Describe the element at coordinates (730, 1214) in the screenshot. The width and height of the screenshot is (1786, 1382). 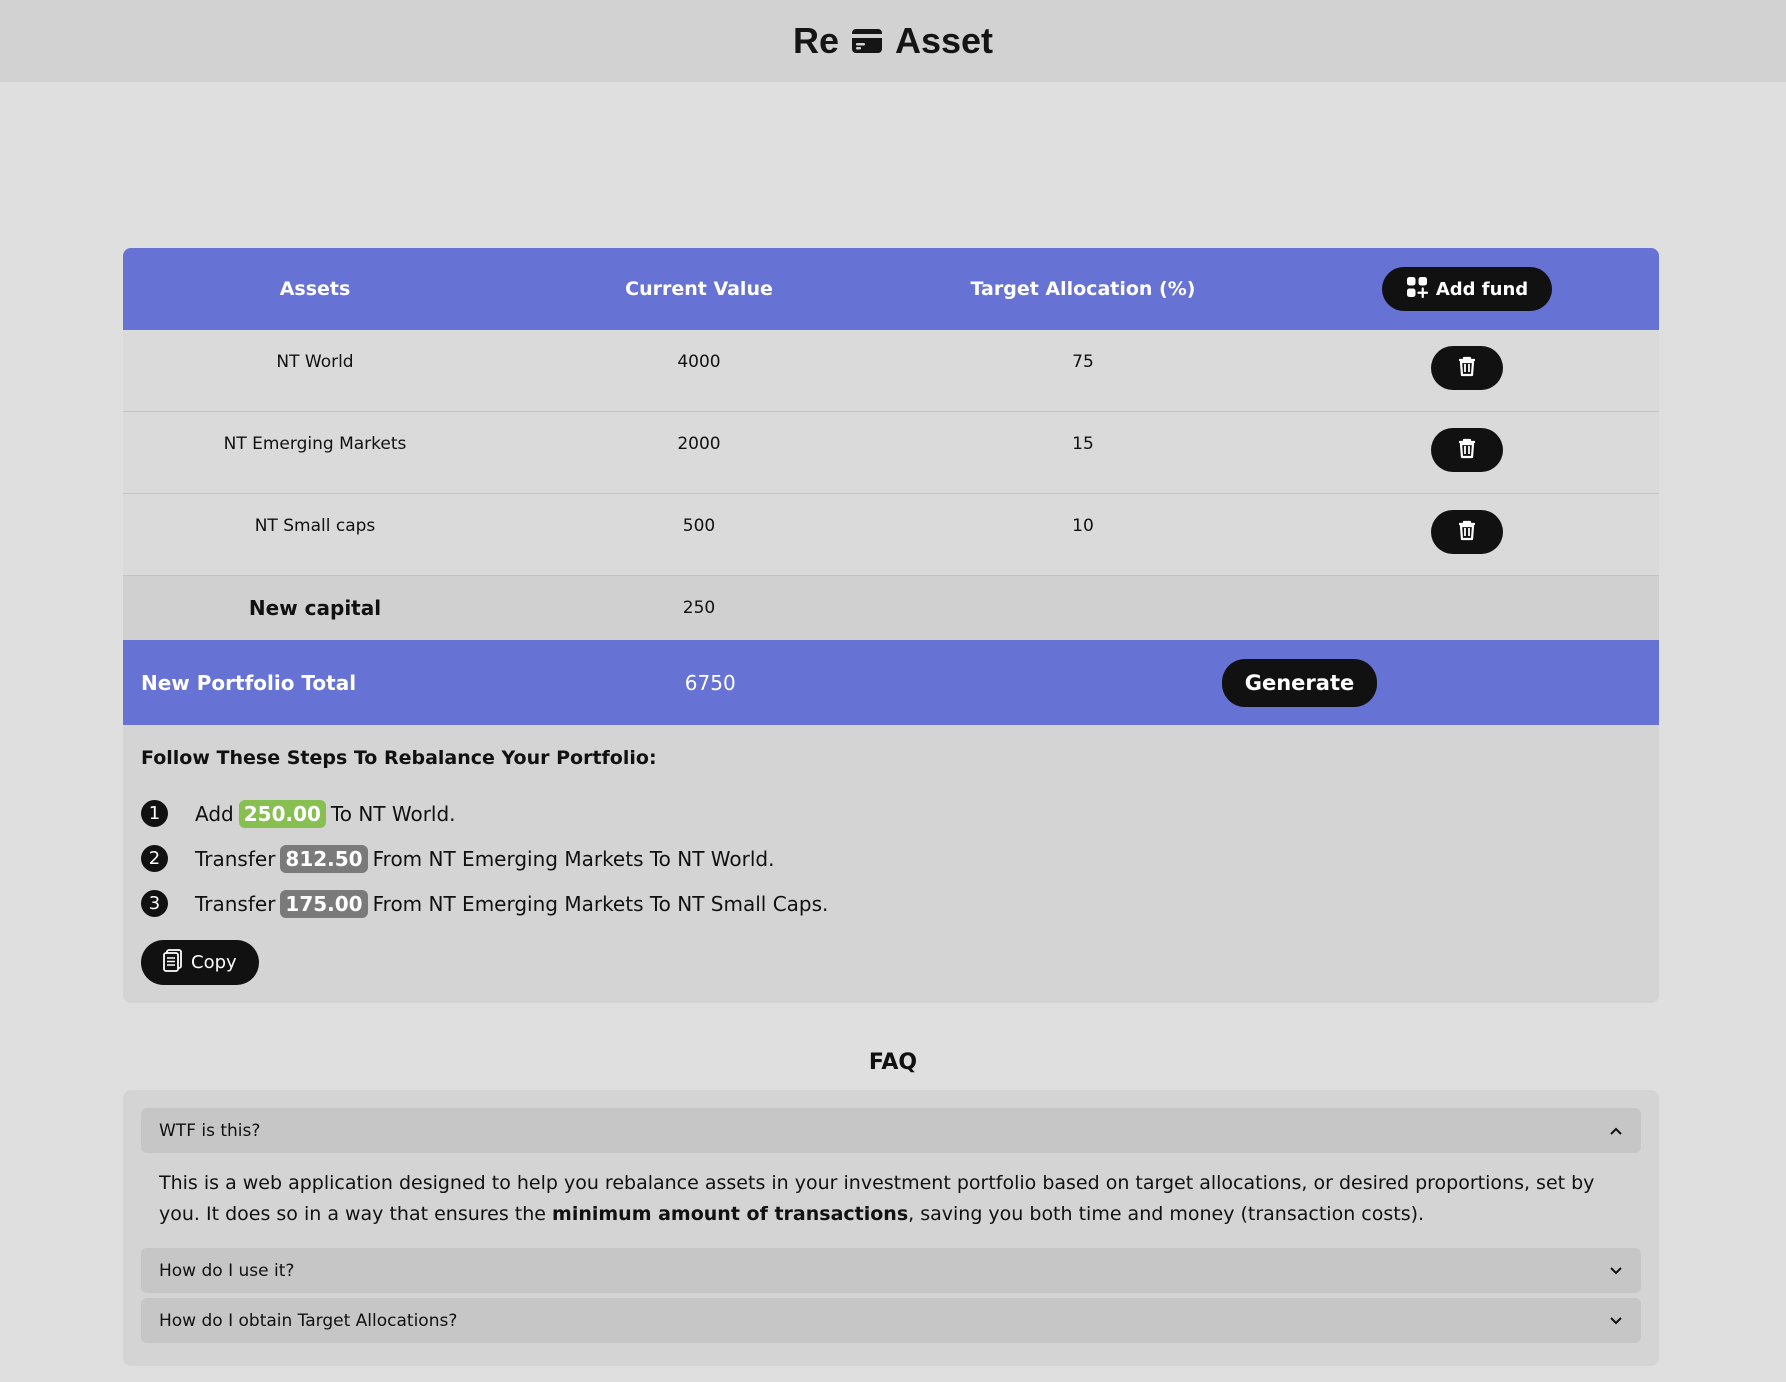
I see `faq-answer-emphasis: minimum amount of transactions` at that location.